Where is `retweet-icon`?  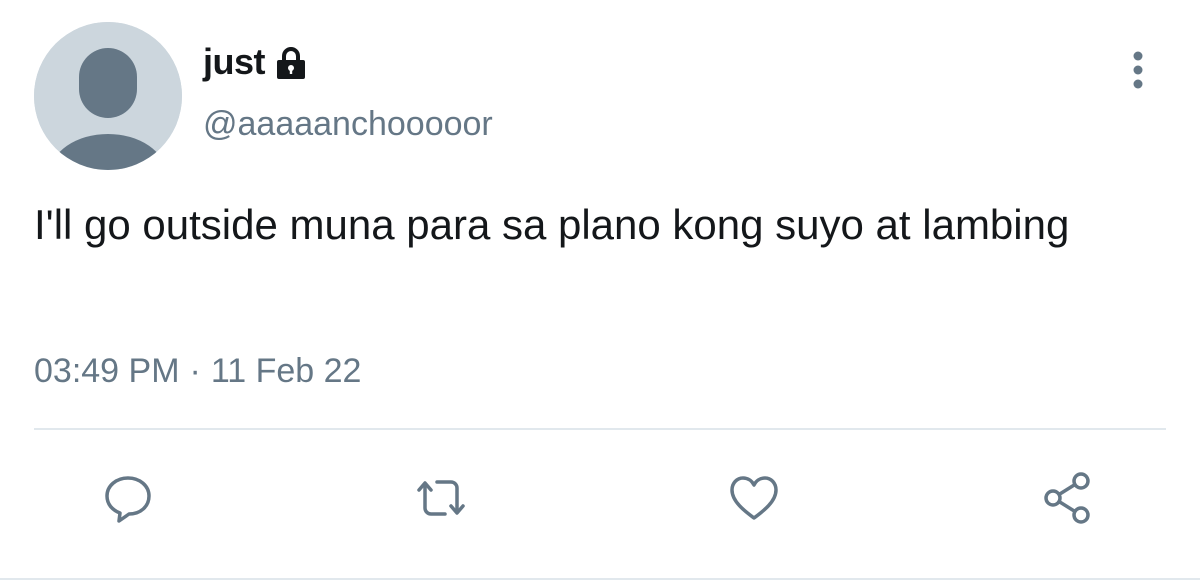
retweet-icon is located at coordinates (441, 498).